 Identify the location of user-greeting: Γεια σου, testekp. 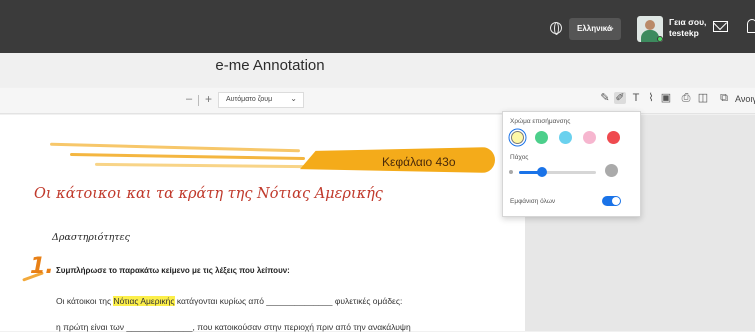
(687, 28).